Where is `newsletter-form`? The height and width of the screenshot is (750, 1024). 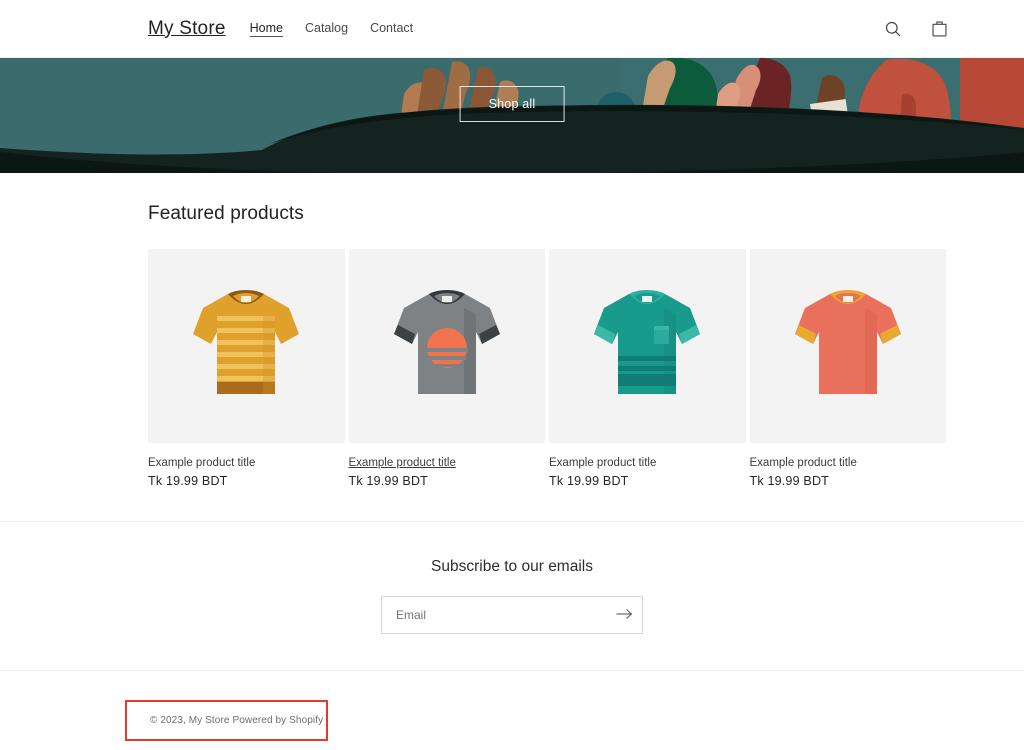 newsletter-form is located at coordinates (512, 615).